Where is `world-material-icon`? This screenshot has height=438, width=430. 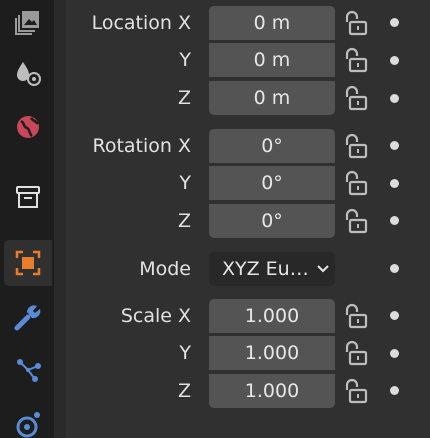 world-material-icon is located at coordinates (29, 74).